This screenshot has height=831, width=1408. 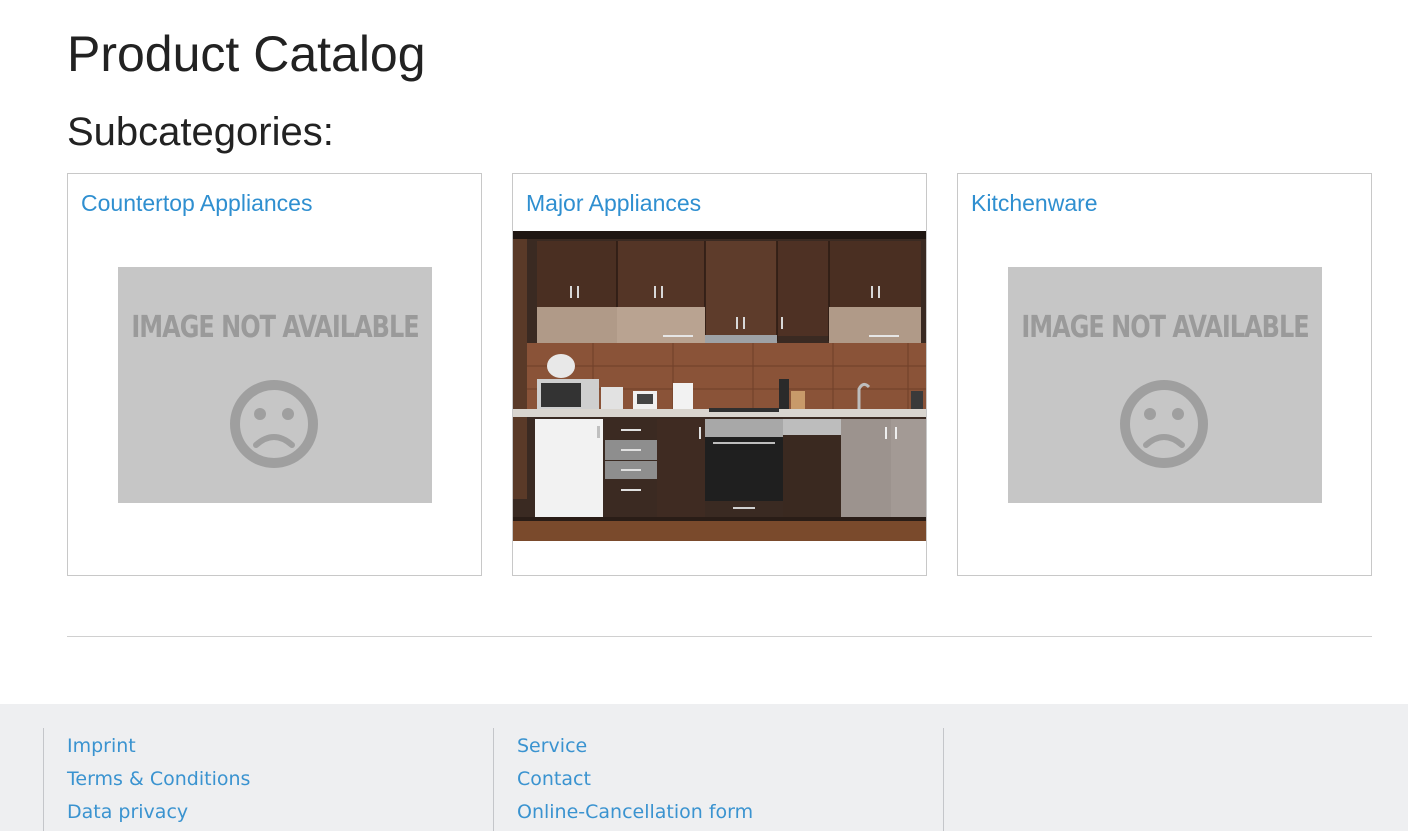 What do you see at coordinates (127, 812) in the screenshot?
I see `footer-link-data-privacy: Data privacy` at bounding box center [127, 812].